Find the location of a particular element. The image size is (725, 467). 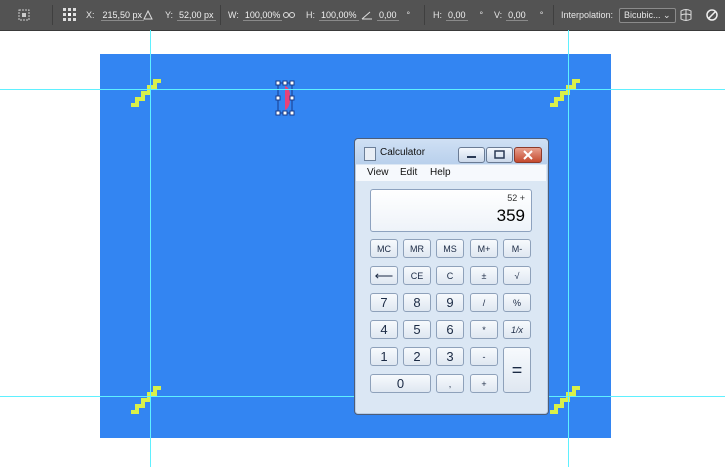

calculator-titlebar: Calculator is located at coordinates (451, 151).